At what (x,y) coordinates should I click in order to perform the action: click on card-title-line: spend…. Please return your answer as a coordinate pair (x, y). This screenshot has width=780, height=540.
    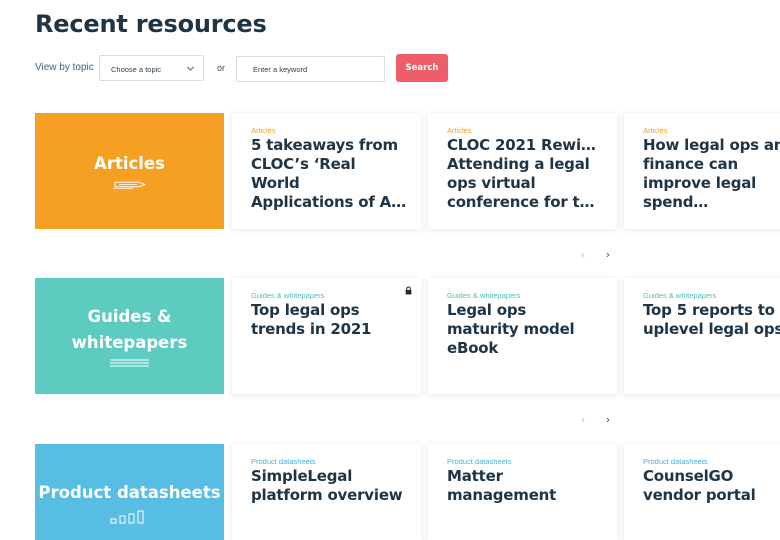
    Looking at the image, I should click on (676, 202).